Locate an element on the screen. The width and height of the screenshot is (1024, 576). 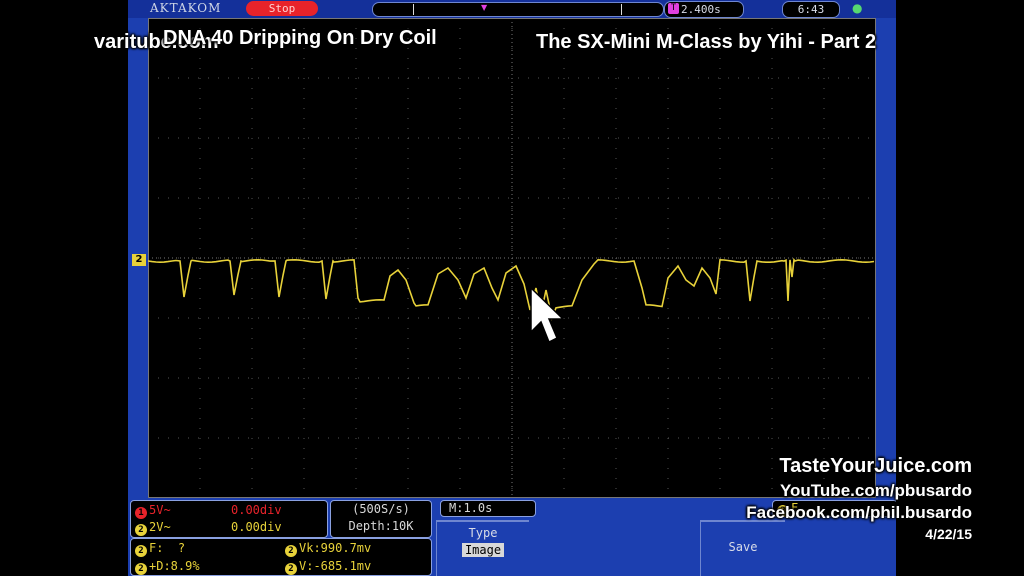
top-status-bar: AKTAKOM Stop ▼ T 2.400s 6:43 ● is located at coordinates (512, 9).